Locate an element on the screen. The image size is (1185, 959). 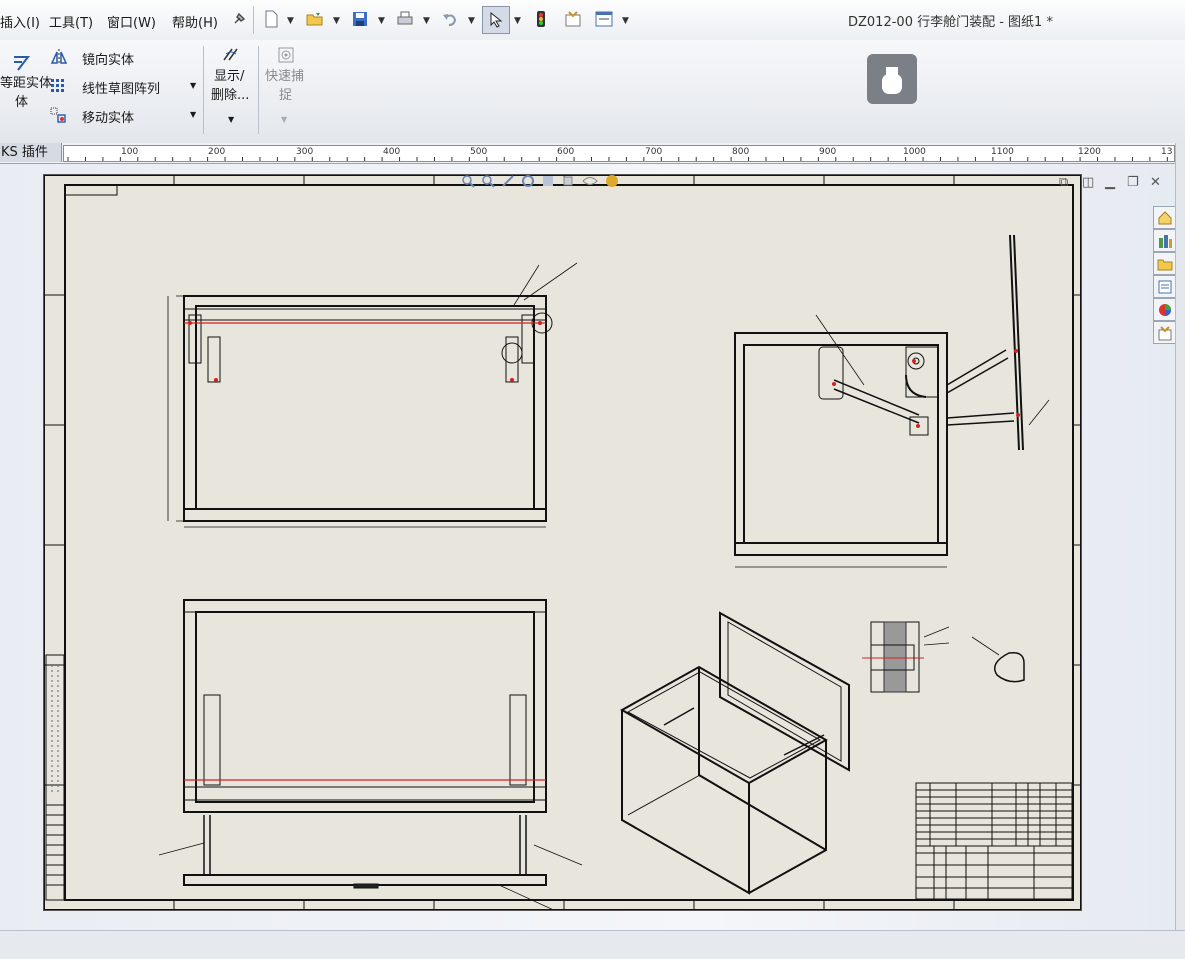
zoom-area-icon is located at coordinates (488, 183).